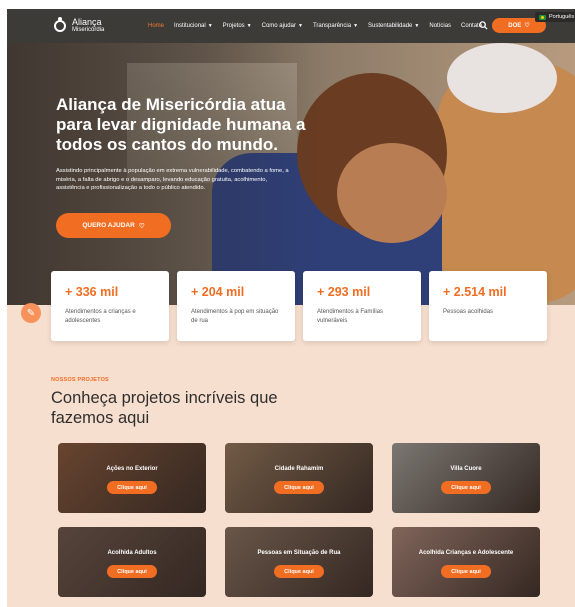 Image resolution: width=575 pixels, height=607 pixels. What do you see at coordinates (299, 562) in the screenshot?
I see `project-card: Pessoas em Situação de Rua Clique aqui` at bounding box center [299, 562].